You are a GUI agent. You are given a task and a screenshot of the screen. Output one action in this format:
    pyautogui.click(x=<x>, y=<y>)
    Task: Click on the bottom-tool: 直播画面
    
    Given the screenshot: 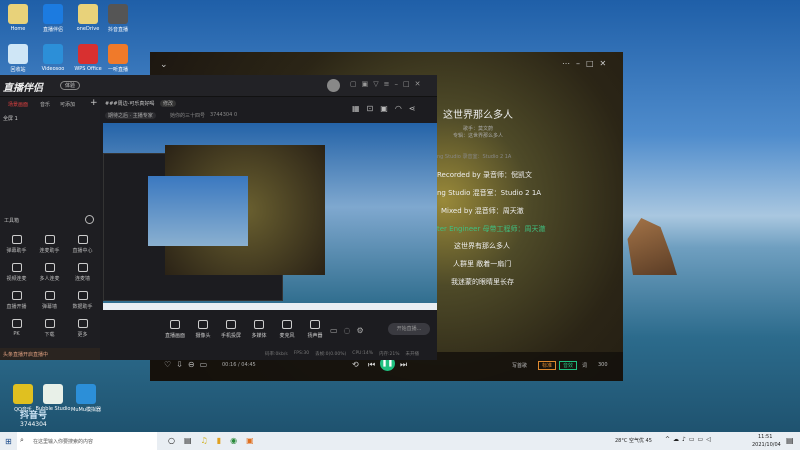 What is the action you would take?
    pyautogui.click(x=175, y=329)
    